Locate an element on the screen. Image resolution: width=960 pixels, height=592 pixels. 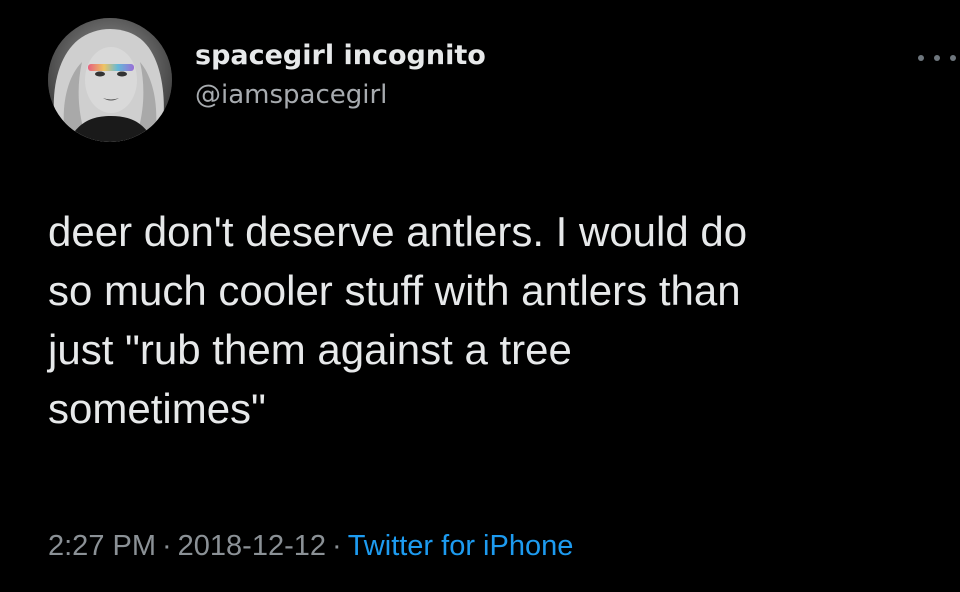
user-handle: @iamspacegirl is located at coordinates (291, 95).